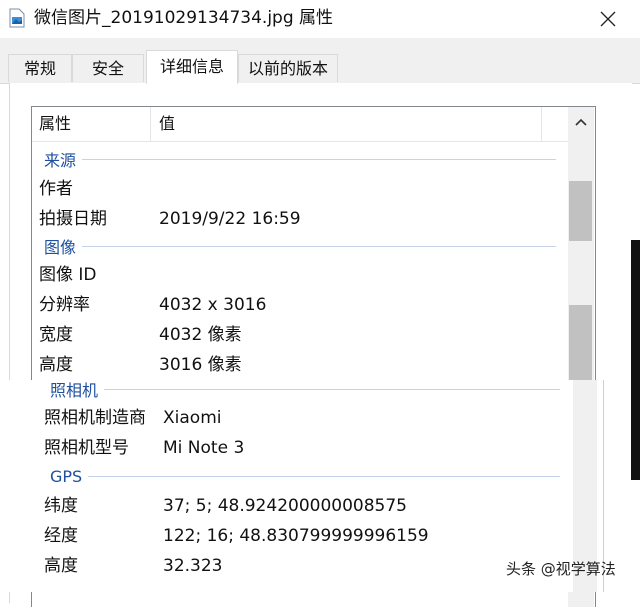 The width and height of the screenshot is (640, 607). Describe the element at coordinates (68, 275) in the screenshot. I see `row-label: 图像 ID` at that location.